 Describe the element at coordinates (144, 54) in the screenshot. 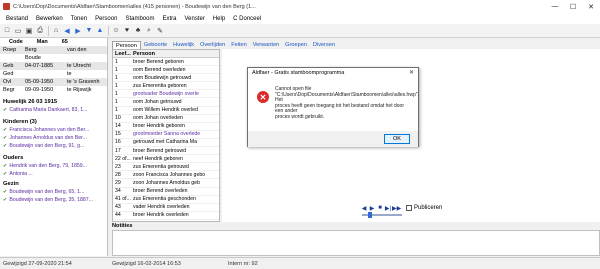

I see `column-header-person: Persoon` at that location.